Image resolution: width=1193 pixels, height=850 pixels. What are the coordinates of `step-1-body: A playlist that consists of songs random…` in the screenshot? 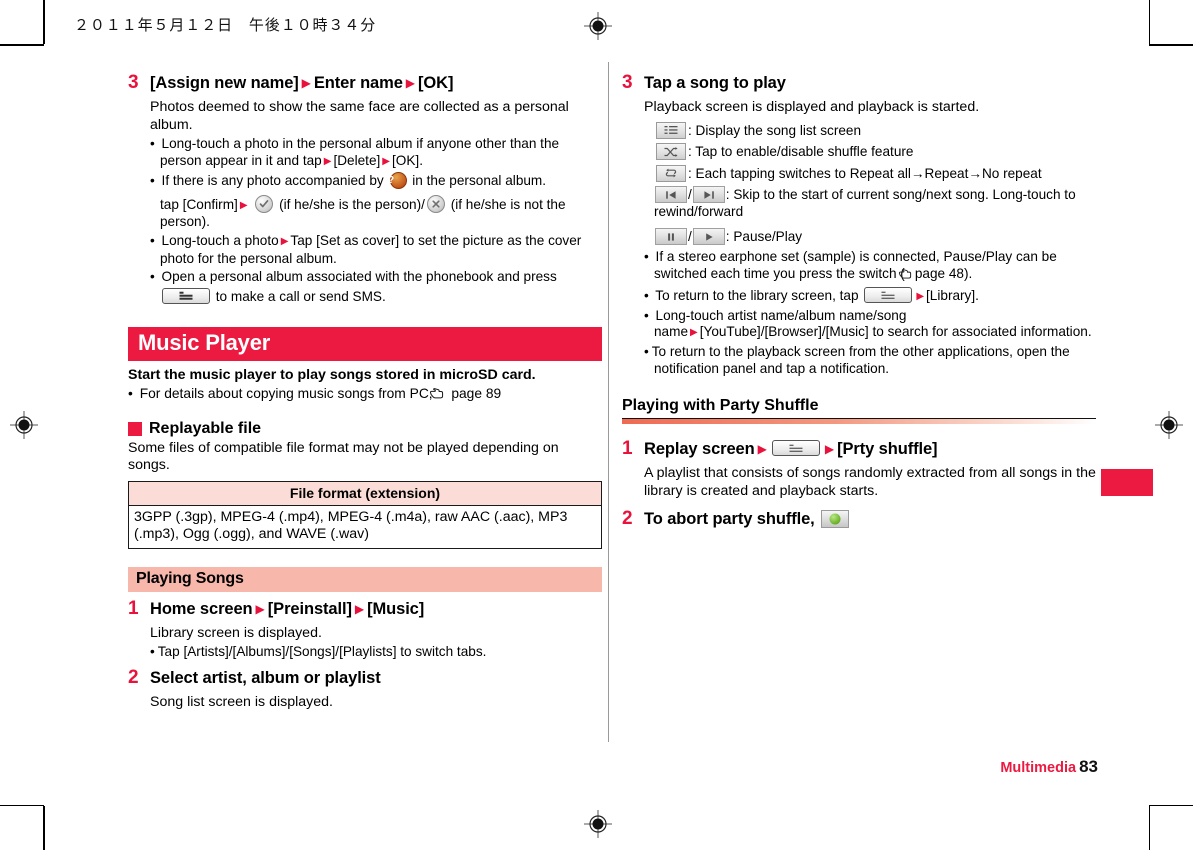 It's located at (870, 482).